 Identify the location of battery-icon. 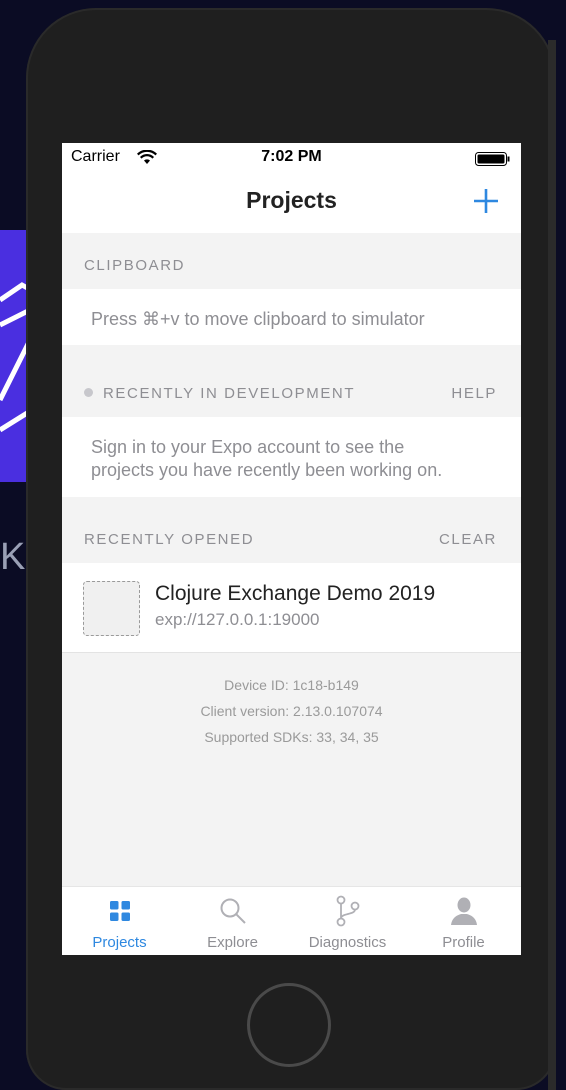
(492, 159).